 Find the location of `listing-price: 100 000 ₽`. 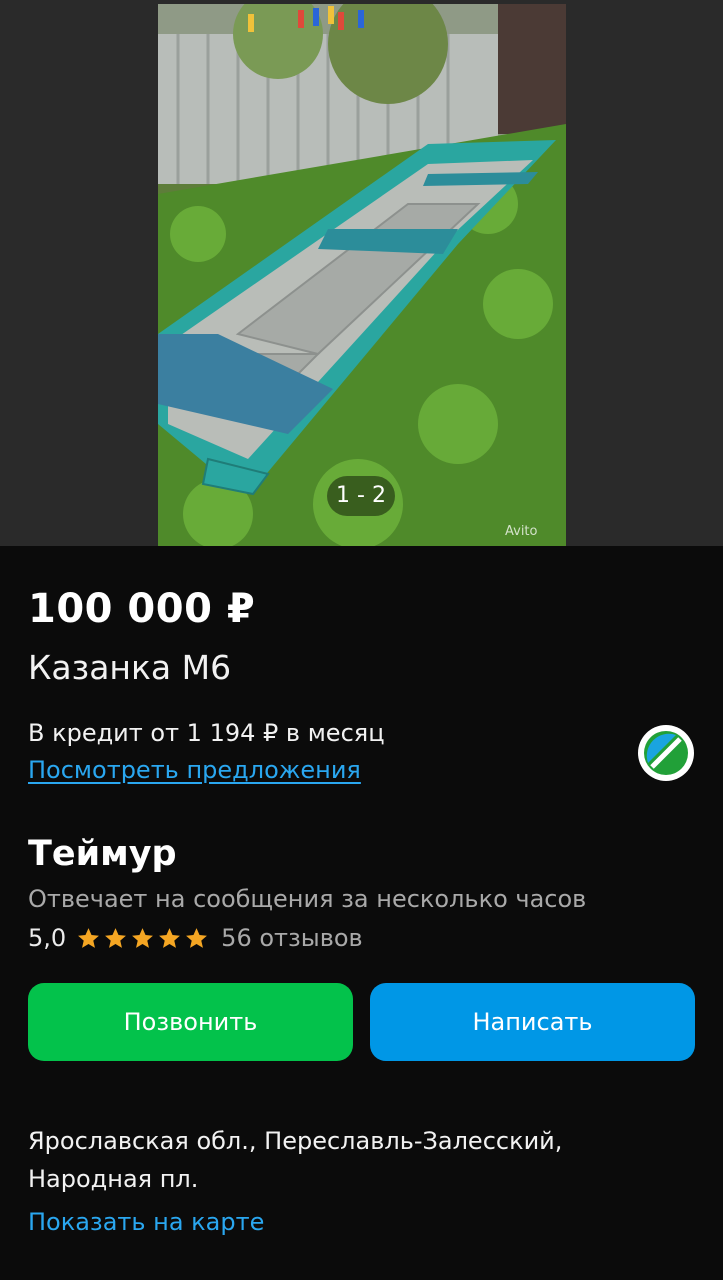

listing-price: 100 000 ₽ is located at coordinates (142, 609).